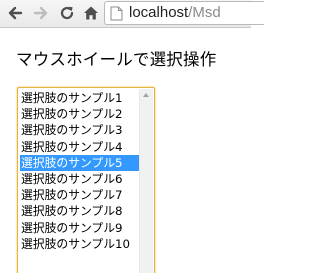 This screenshot has height=273, width=320. Describe the element at coordinates (79, 147) in the screenshot. I see `listbox-option: 選択肢のサンプル4` at that location.